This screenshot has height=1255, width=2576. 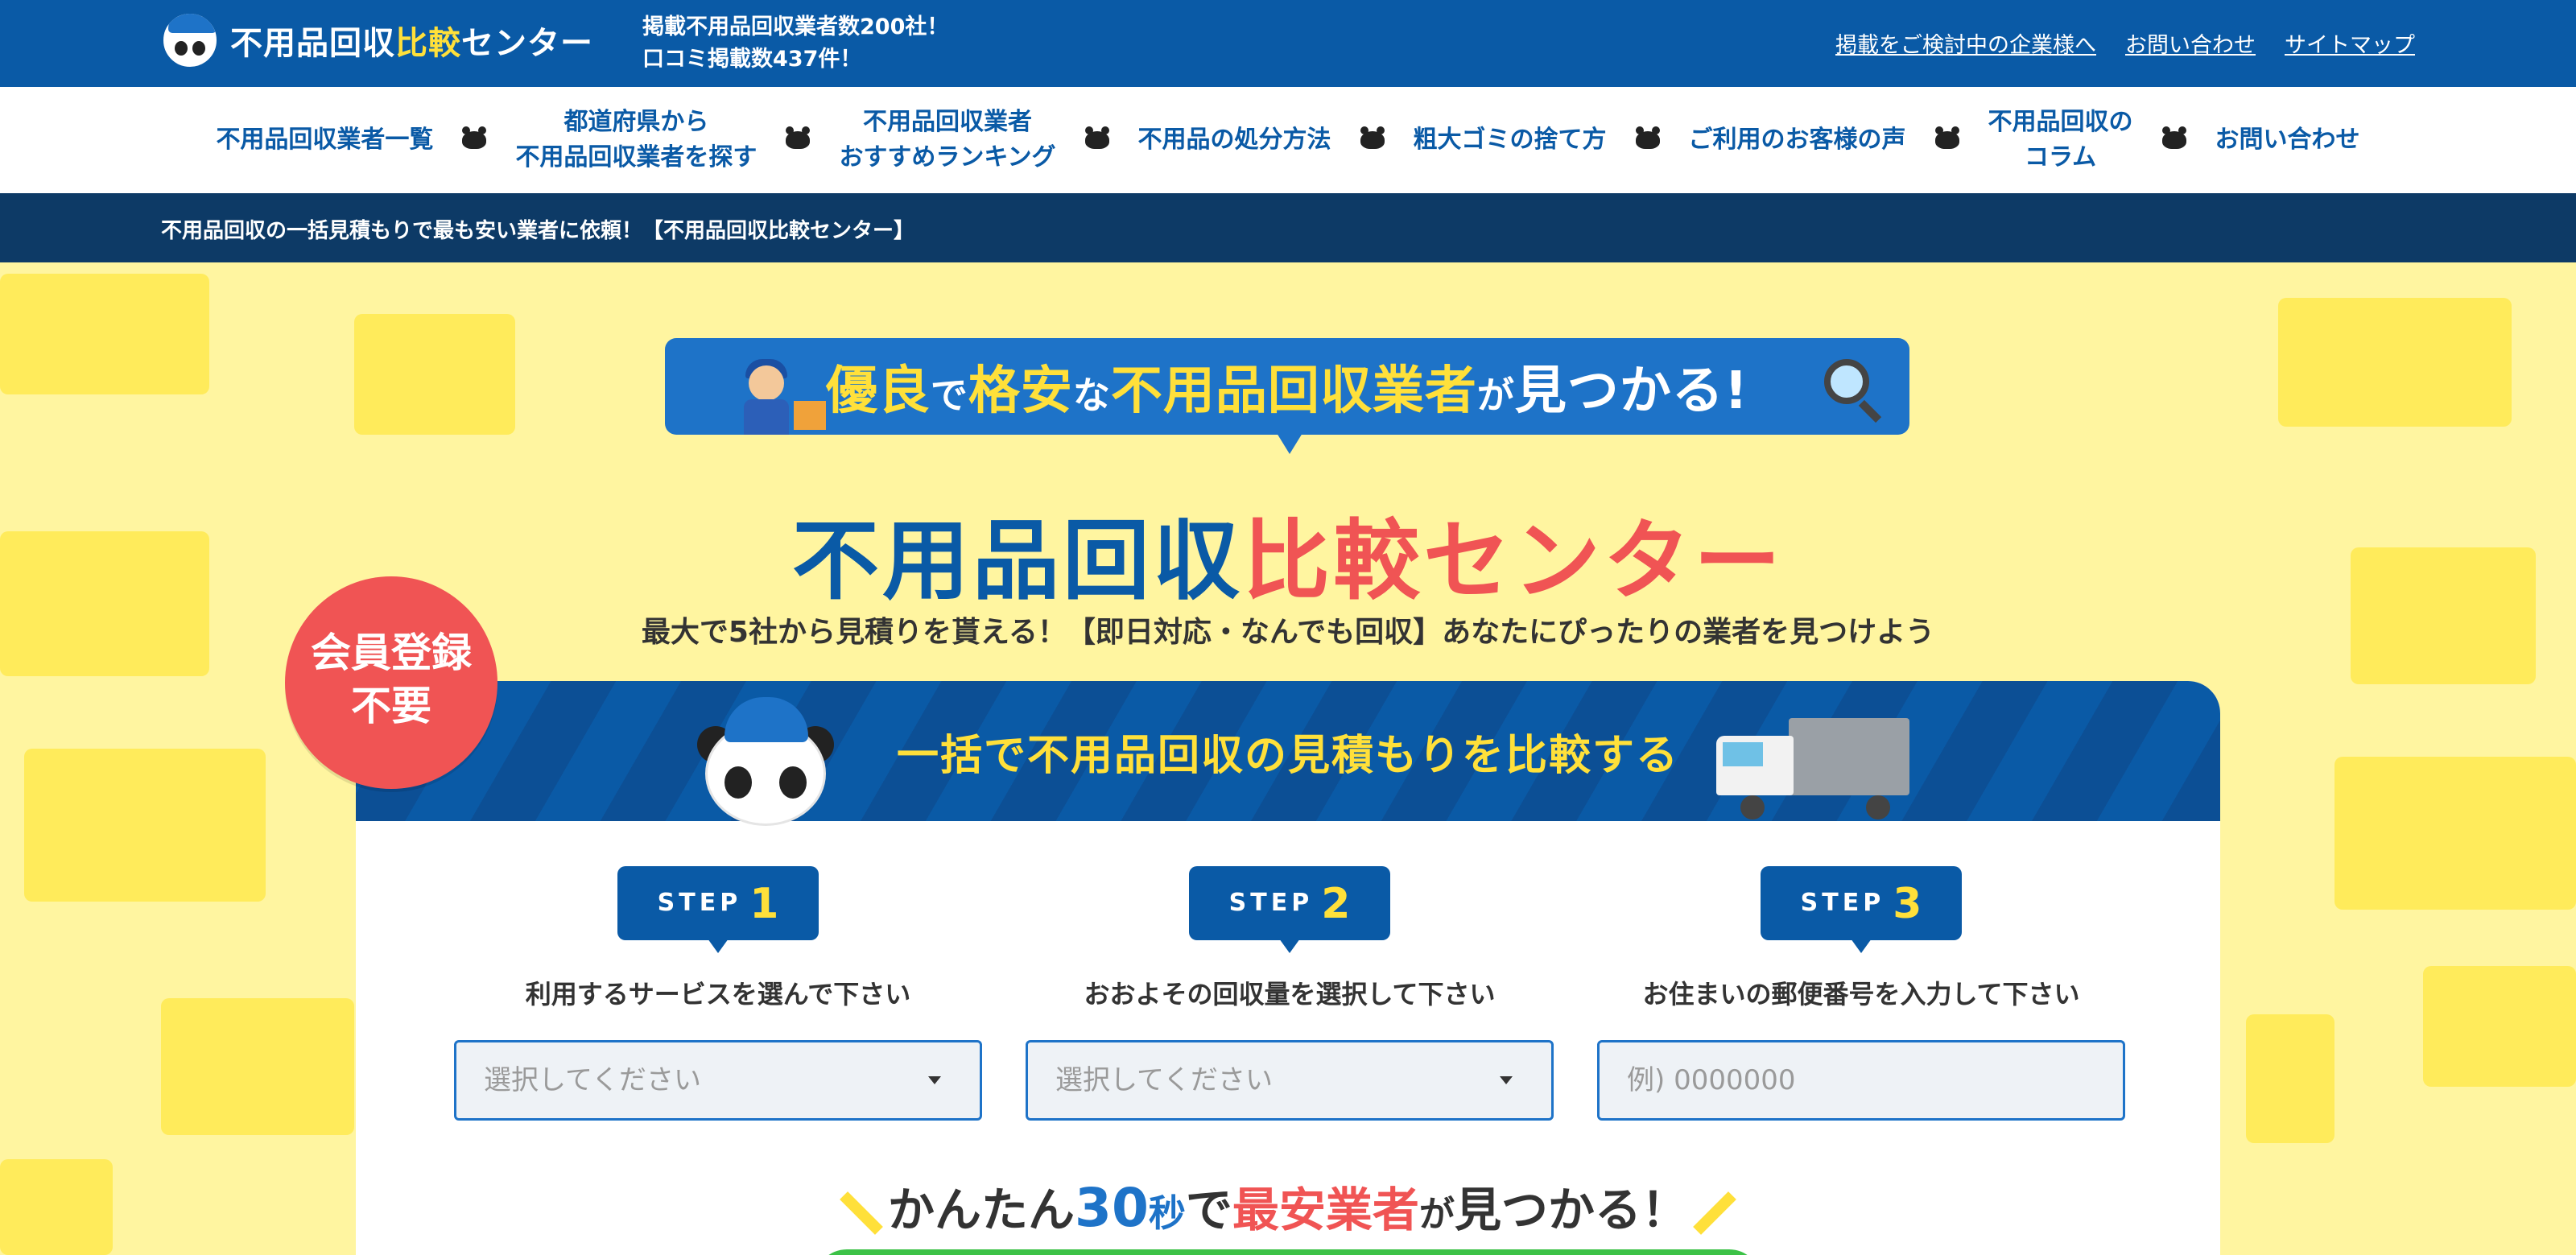 I want to click on form-heading: 一括で不用品回収の見積もりを比較する, so click(x=1287, y=755).